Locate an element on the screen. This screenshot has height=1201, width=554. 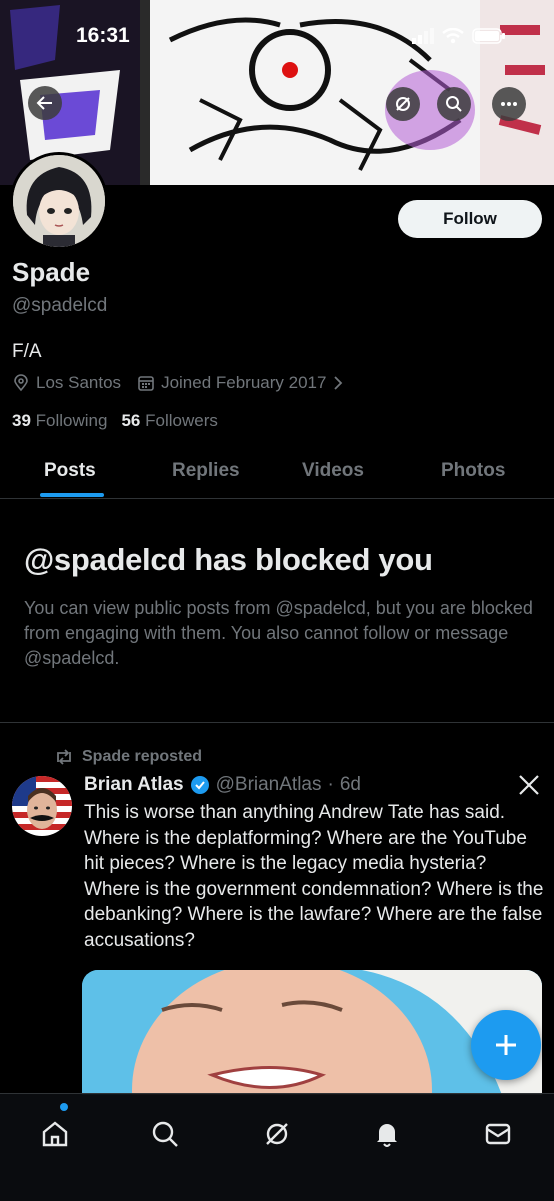
follow-button: Follow is located at coordinates (470, 219).